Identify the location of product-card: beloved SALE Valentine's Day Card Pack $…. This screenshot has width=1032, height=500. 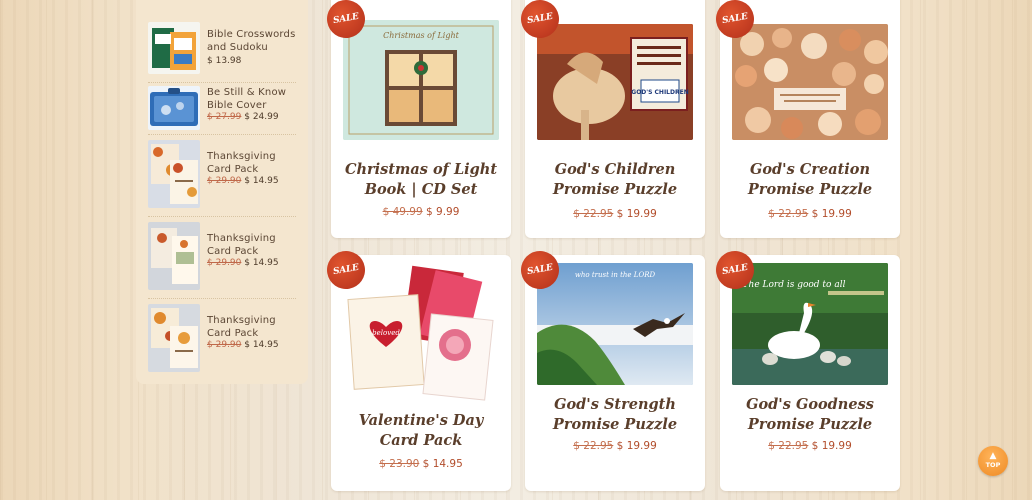
(417, 369).